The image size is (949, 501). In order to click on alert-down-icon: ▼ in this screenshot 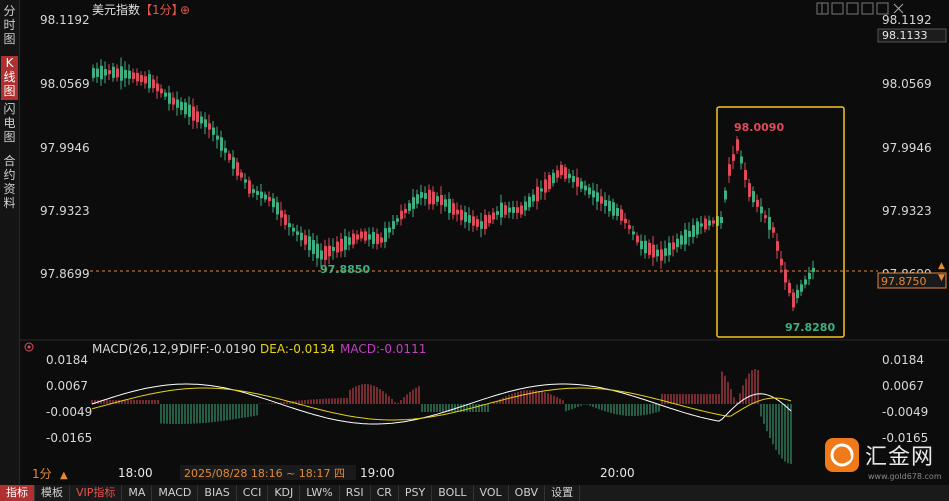, I will do `click(941, 278)`.